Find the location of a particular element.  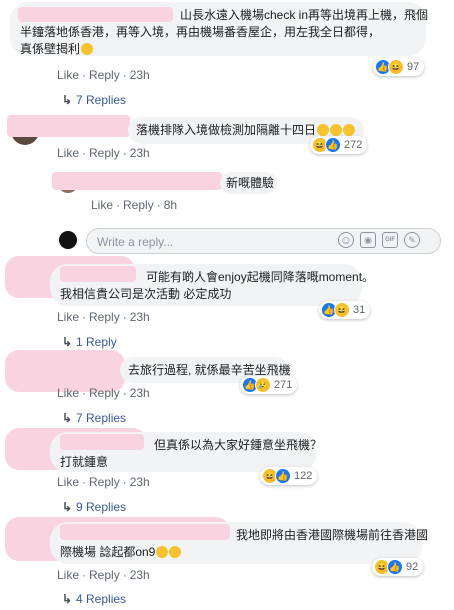

comment-text: 去旅行過程, 就係最辛苦坐飛機 is located at coordinates (209, 370).